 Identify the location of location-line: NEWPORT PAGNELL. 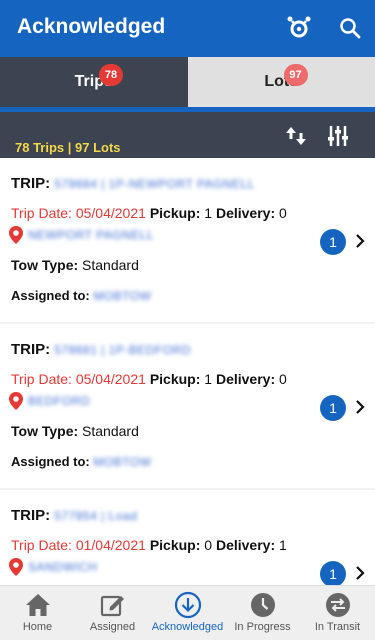
(81, 235).